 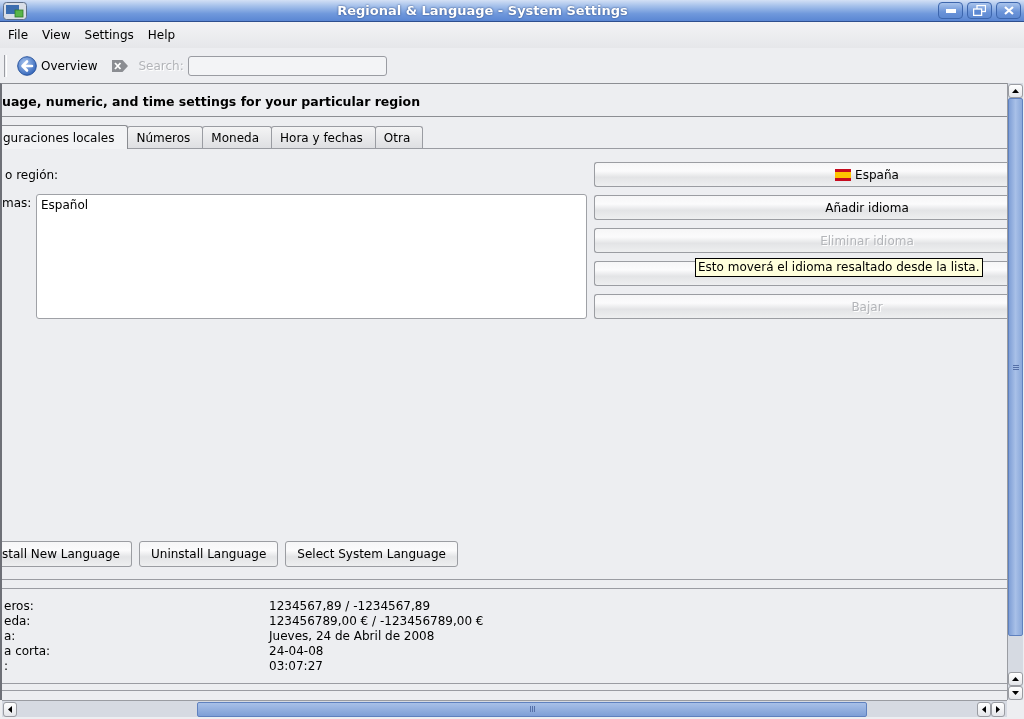 What do you see at coordinates (67, 554) in the screenshot?
I see `language-button: stall New Language` at bounding box center [67, 554].